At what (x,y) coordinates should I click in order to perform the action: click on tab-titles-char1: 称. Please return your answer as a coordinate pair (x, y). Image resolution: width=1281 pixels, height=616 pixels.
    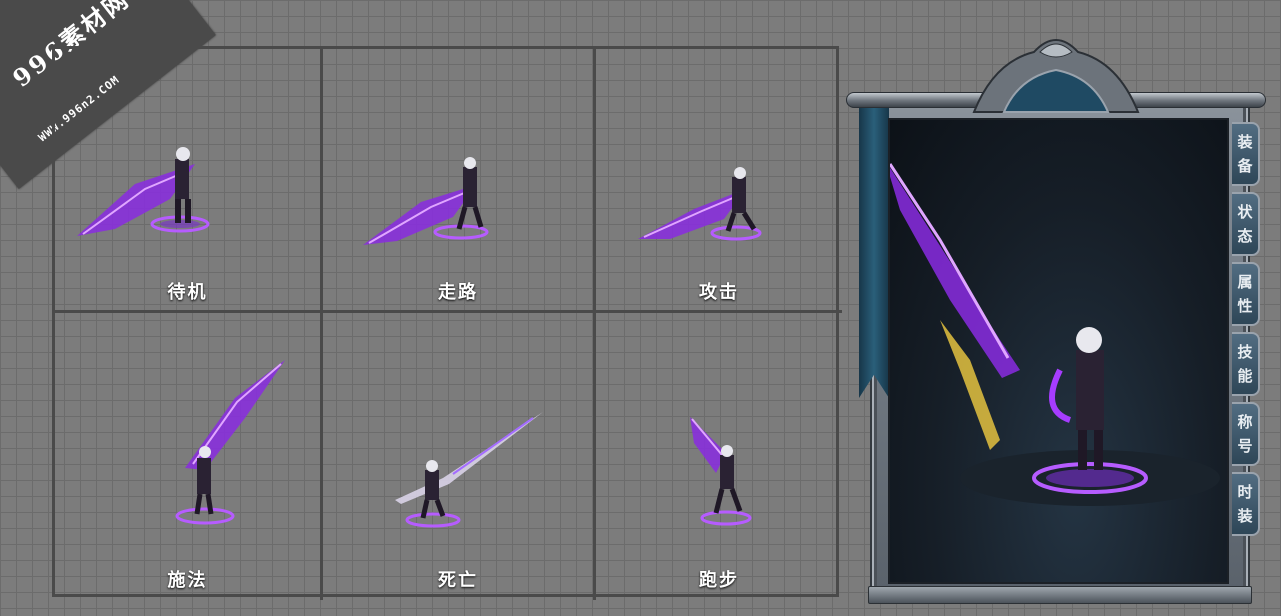
    Looking at the image, I should click on (1245, 422).